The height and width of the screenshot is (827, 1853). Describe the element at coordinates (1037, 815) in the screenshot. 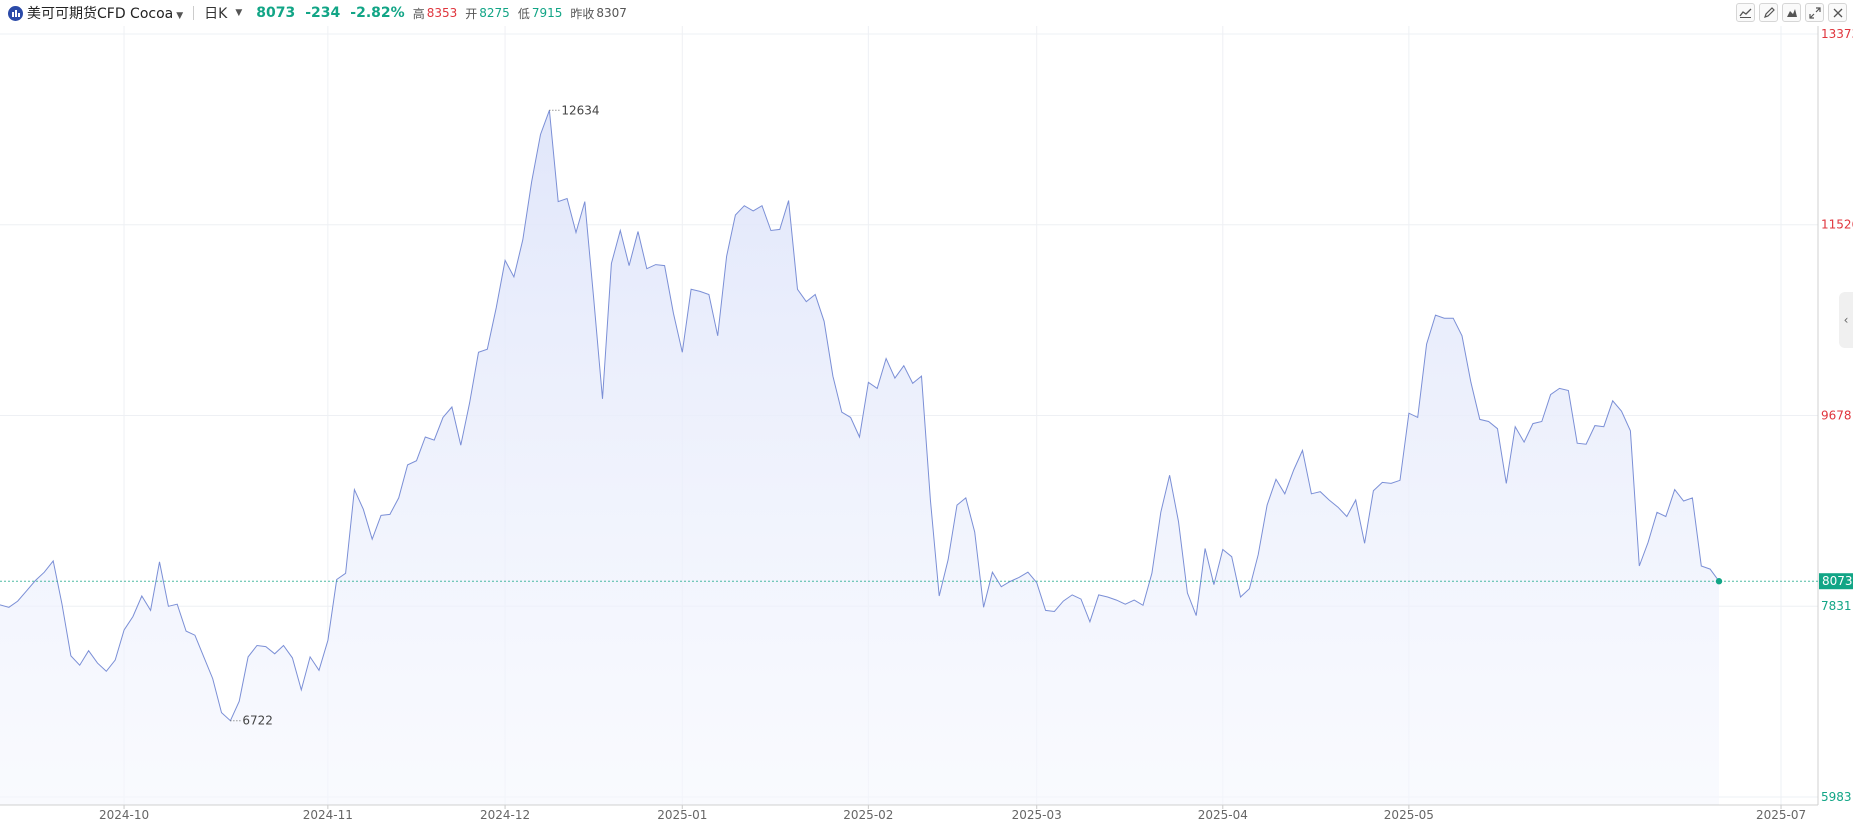

I see `x-tick-label: 2025-03` at that location.